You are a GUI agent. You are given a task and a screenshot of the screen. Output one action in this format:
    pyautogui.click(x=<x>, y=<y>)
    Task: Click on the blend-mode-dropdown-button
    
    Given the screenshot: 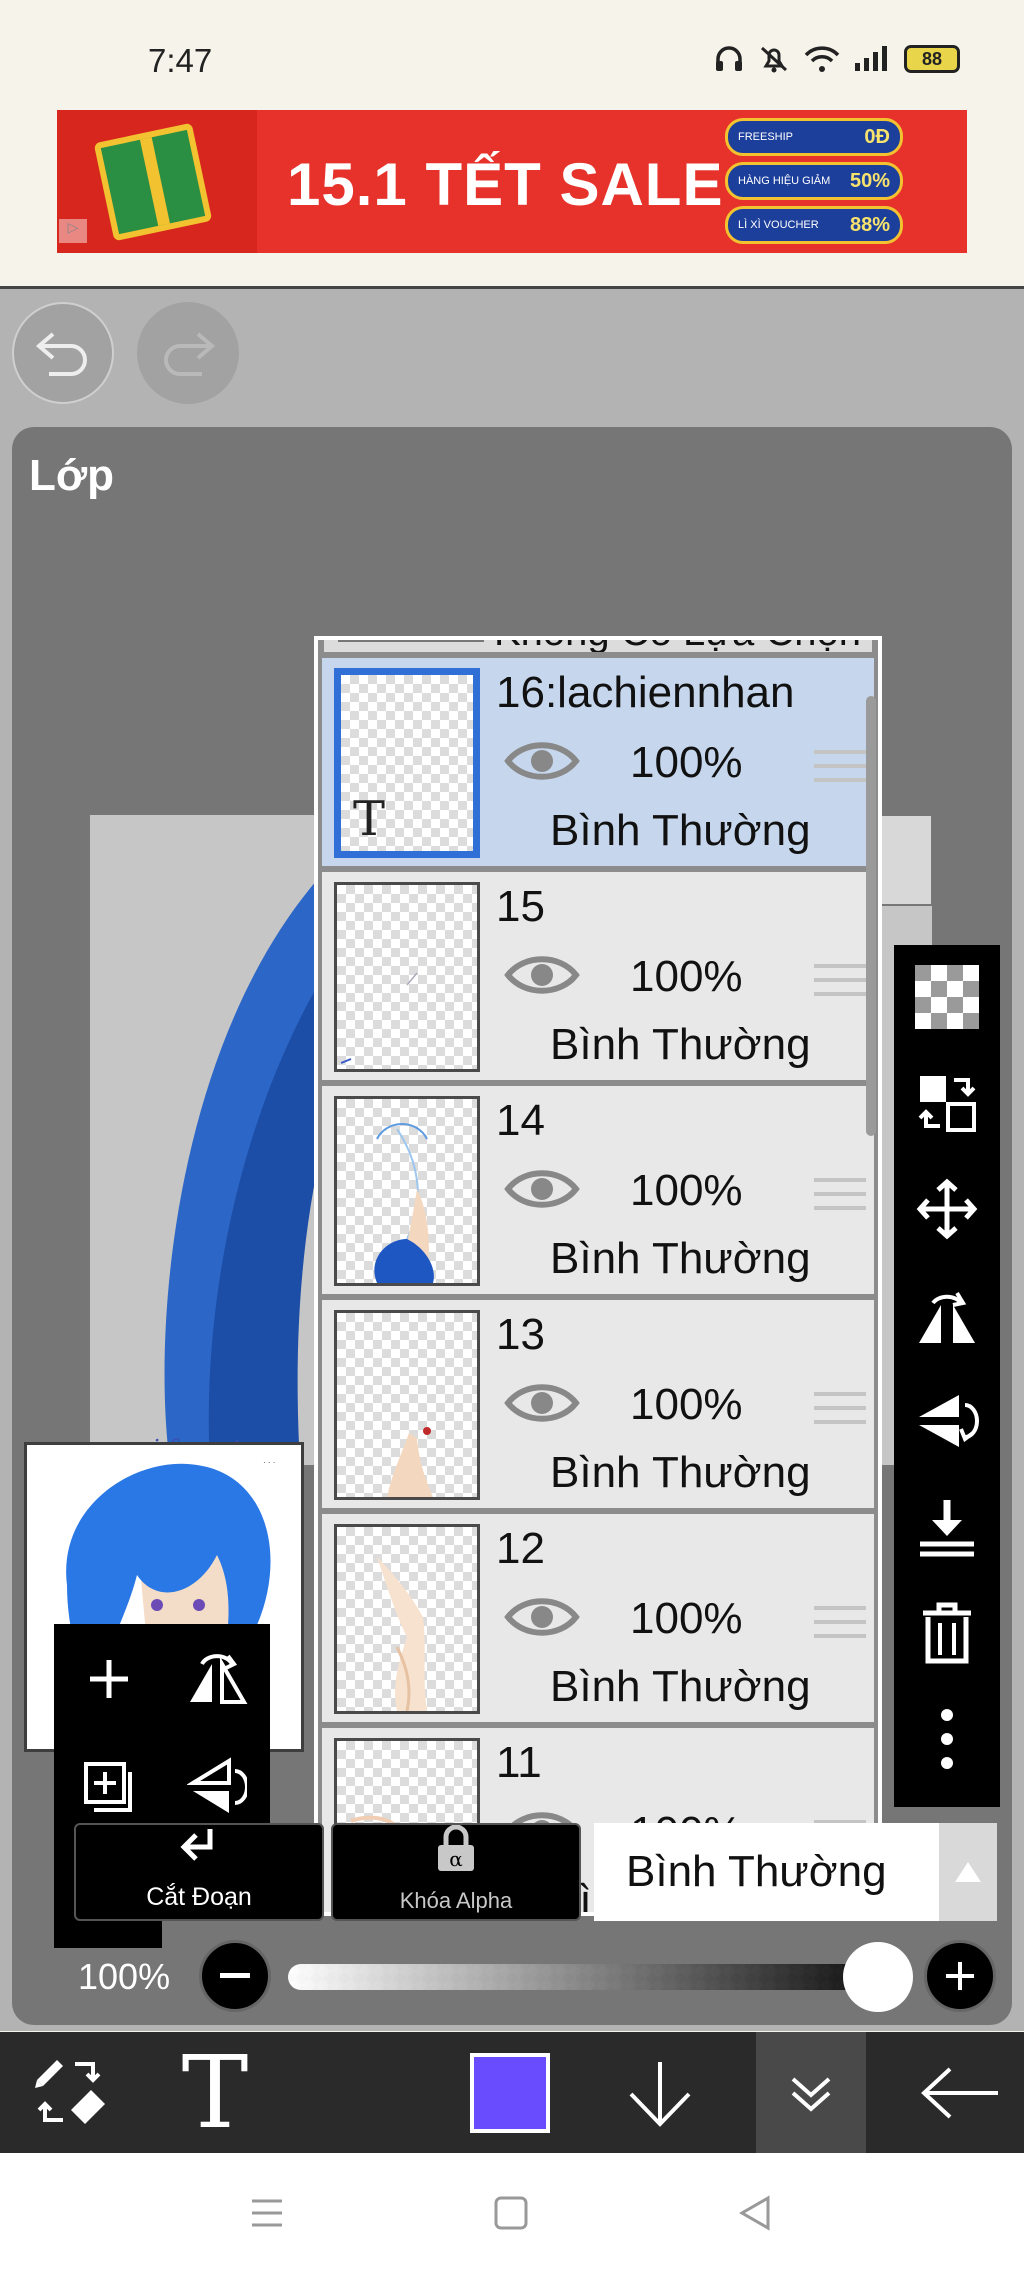 What is the action you would take?
    pyautogui.click(x=968, y=1872)
    